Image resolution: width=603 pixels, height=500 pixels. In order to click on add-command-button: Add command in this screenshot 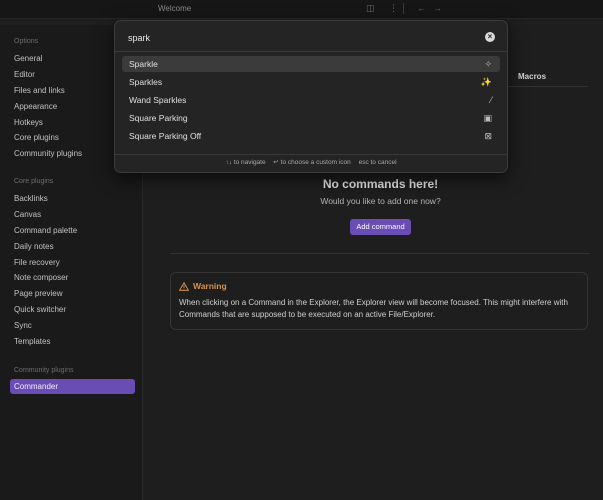, I will do `click(380, 227)`.